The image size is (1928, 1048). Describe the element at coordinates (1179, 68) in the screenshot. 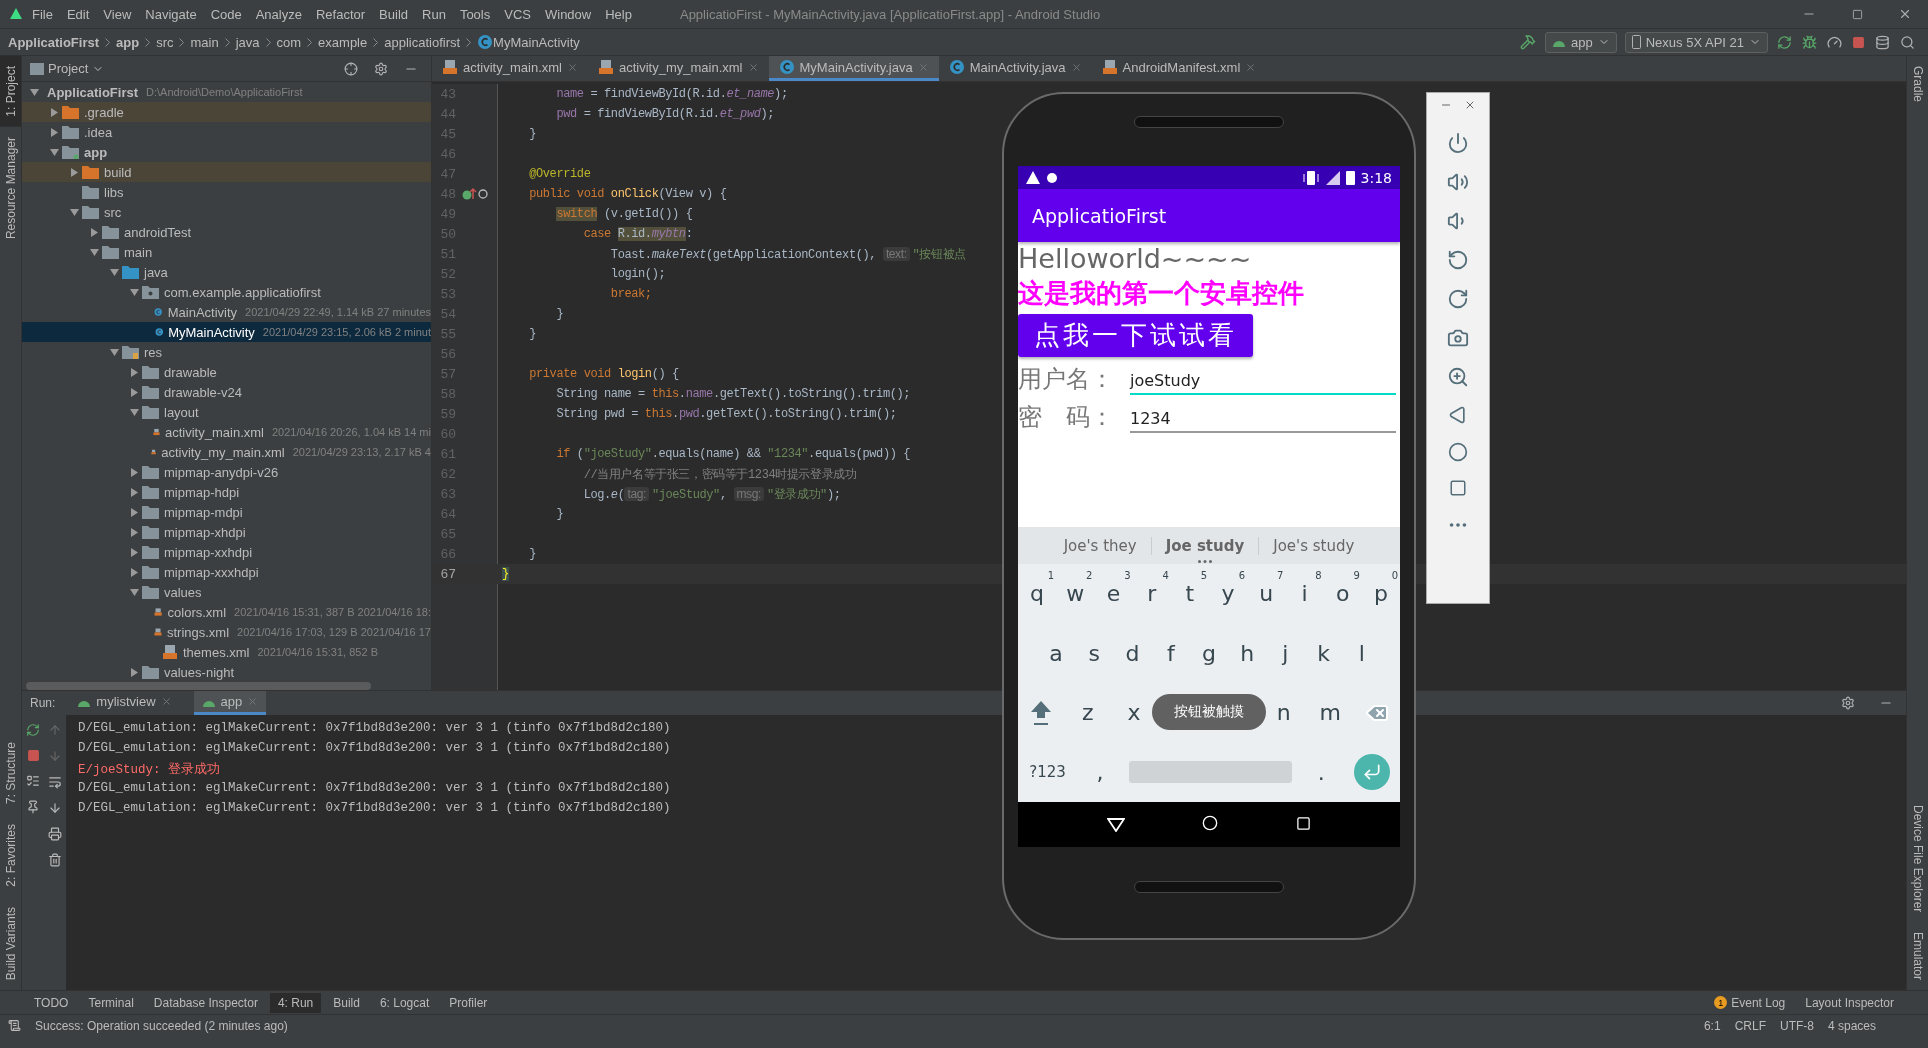

I see `editor-tab: AndroidManifest.xml` at that location.